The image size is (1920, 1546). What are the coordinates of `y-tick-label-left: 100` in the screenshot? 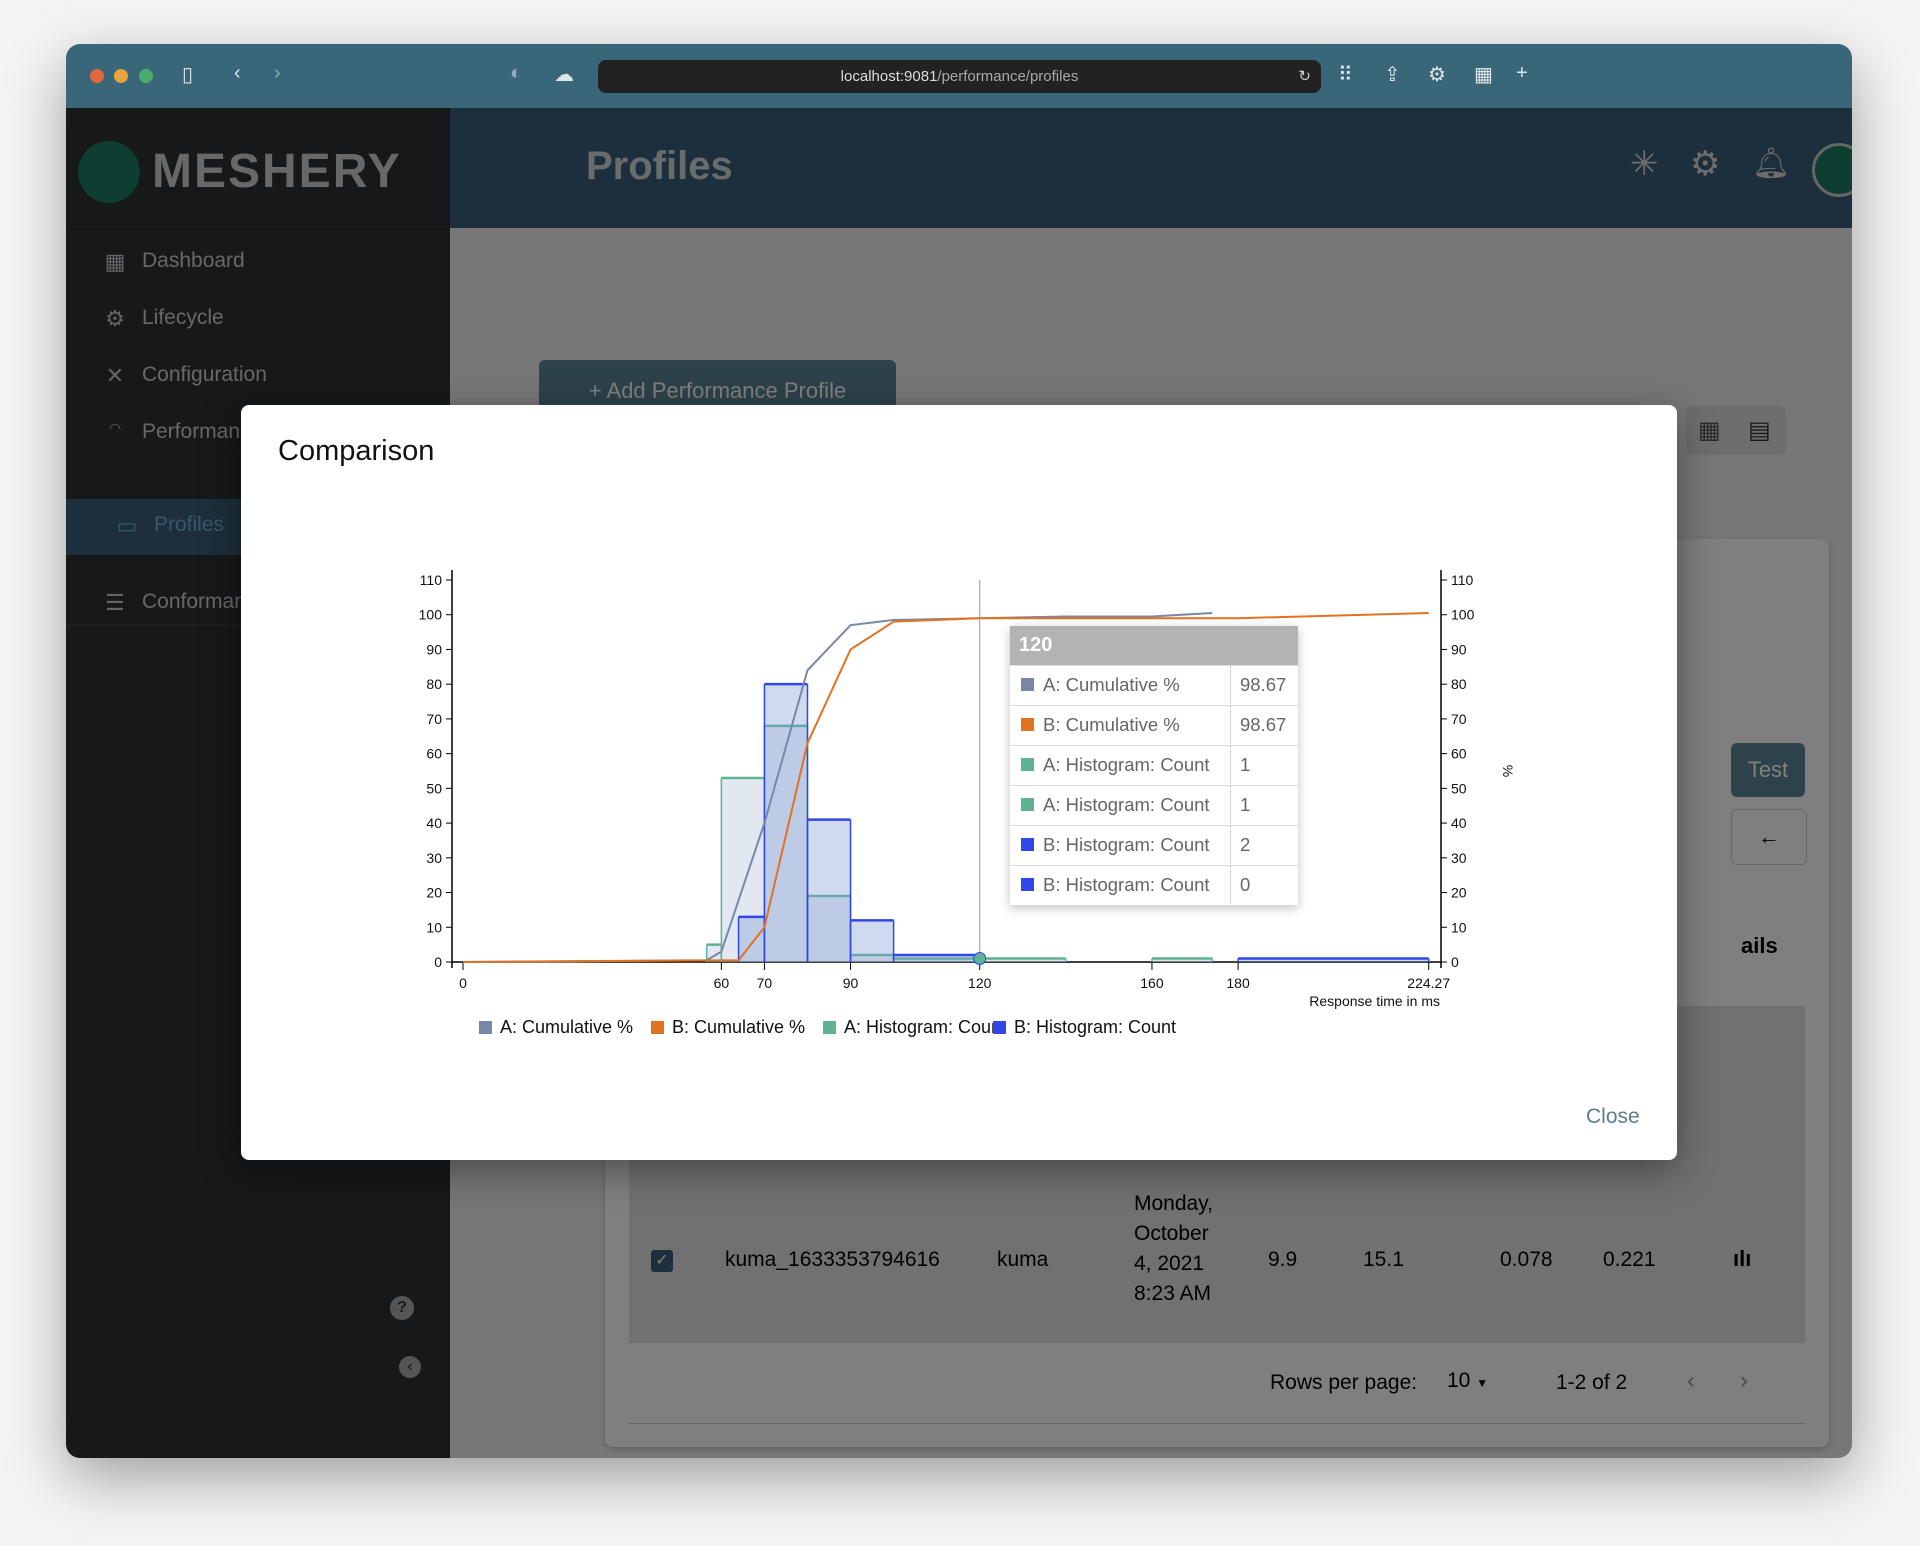 It's located at (431, 615).